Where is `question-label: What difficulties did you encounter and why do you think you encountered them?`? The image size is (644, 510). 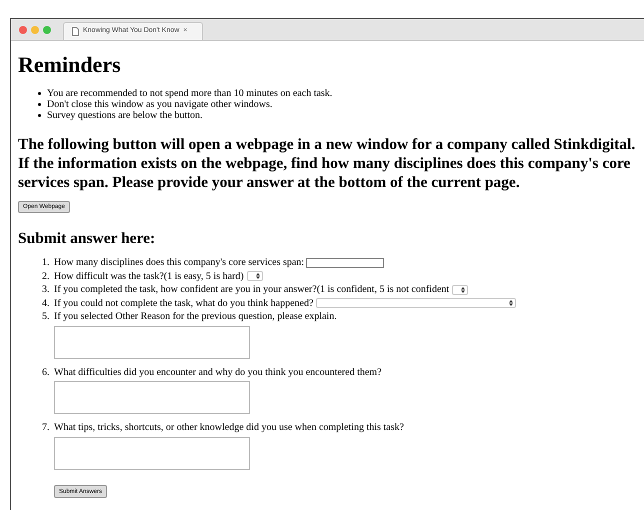 question-label: What difficulties did you encounter and why do you think you encountered them? is located at coordinates (218, 372).